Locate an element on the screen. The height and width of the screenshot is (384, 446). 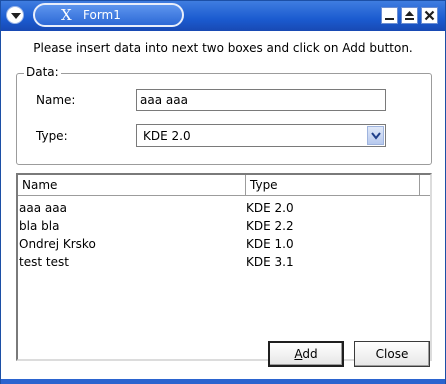
type-label: Type: is located at coordinates (52, 136).